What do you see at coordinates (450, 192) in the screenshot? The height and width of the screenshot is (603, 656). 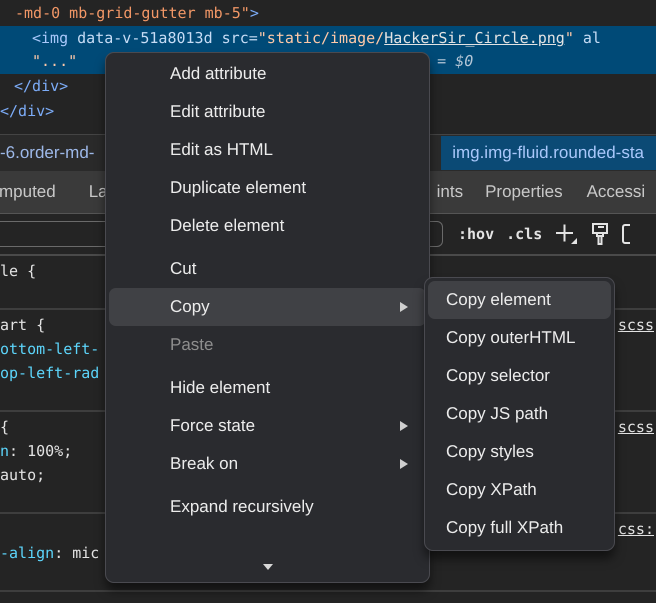 I see `panel-tab: ints` at bounding box center [450, 192].